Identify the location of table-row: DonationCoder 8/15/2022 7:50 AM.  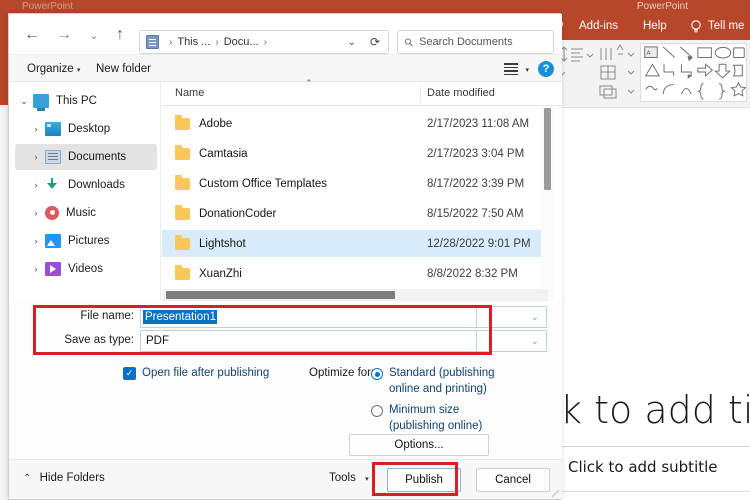
(355, 213).